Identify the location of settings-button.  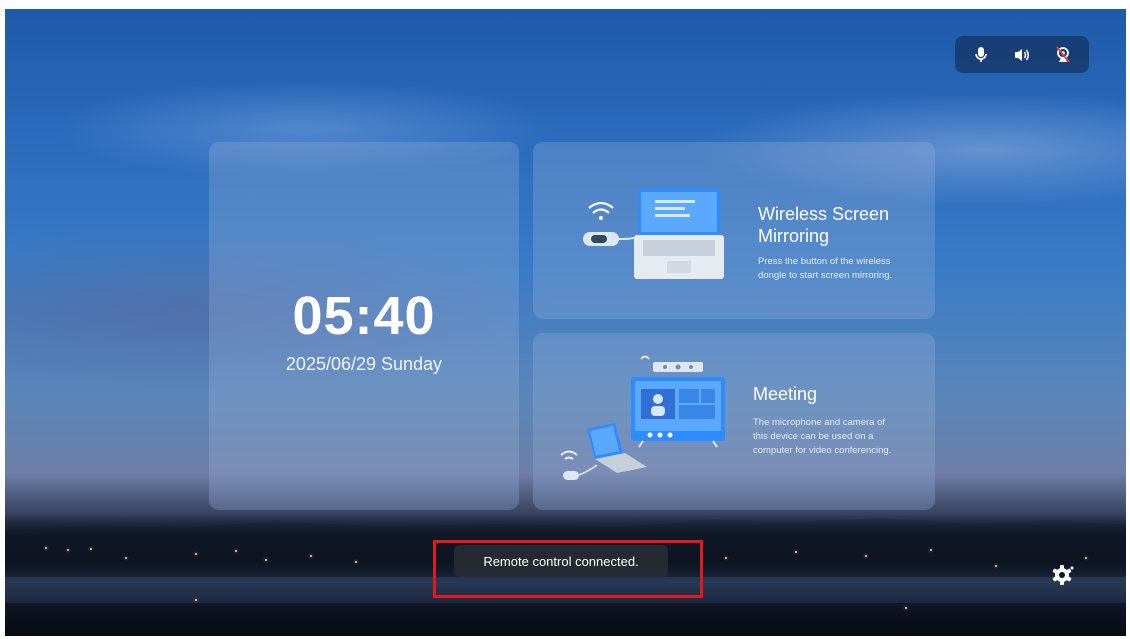
(1062, 575).